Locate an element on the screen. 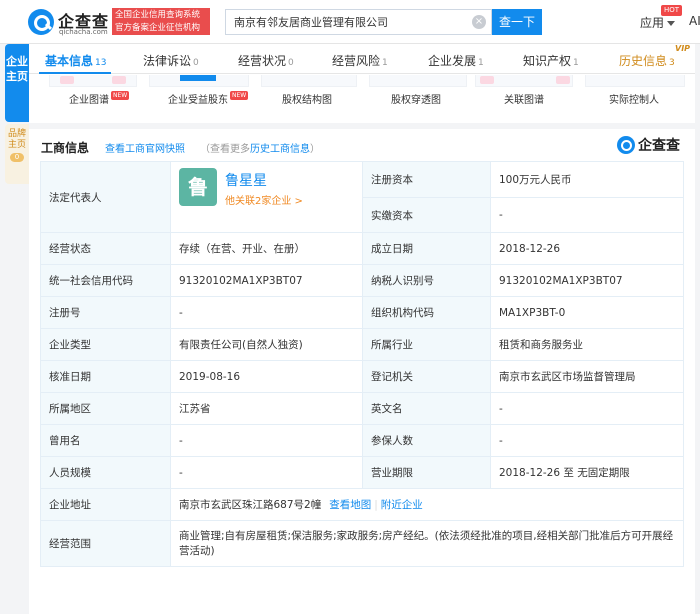 The height and width of the screenshot is (614, 700). tab-history: 历史信息 3 is located at coordinates (647, 60).